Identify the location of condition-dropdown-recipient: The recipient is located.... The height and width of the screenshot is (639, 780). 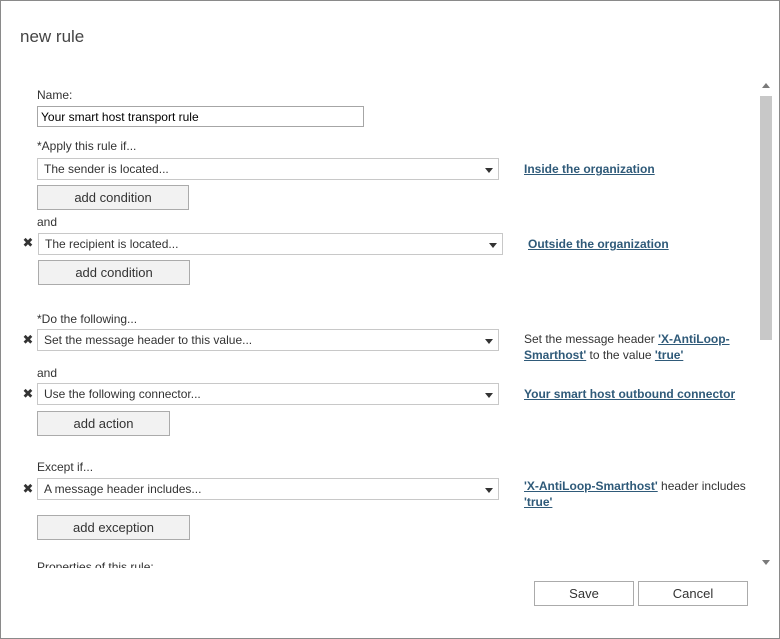
(270, 244).